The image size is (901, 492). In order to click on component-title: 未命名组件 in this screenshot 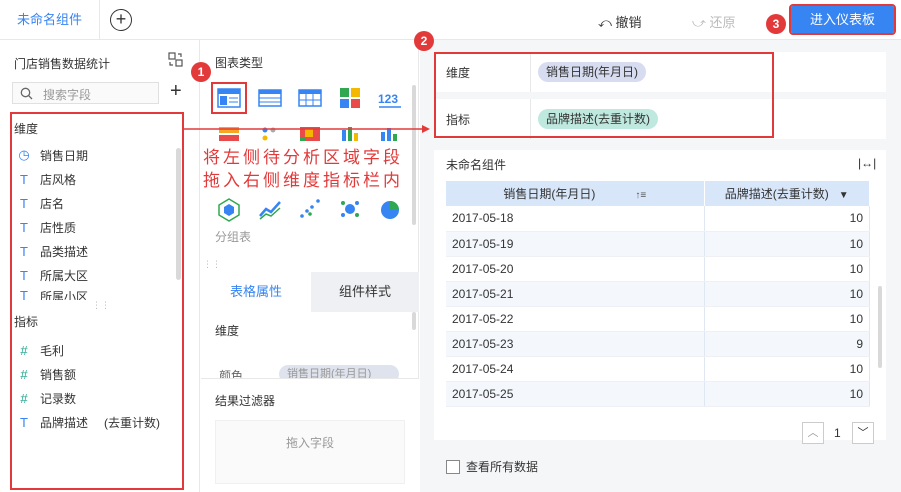, I will do `click(476, 165)`.